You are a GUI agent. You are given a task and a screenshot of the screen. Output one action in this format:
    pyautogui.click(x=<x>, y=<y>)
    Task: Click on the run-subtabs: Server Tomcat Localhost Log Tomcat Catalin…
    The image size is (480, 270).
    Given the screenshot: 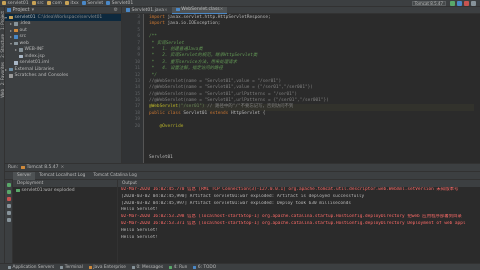 What is the action you would take?
    pyautogui.click(x=242, y=175)
    